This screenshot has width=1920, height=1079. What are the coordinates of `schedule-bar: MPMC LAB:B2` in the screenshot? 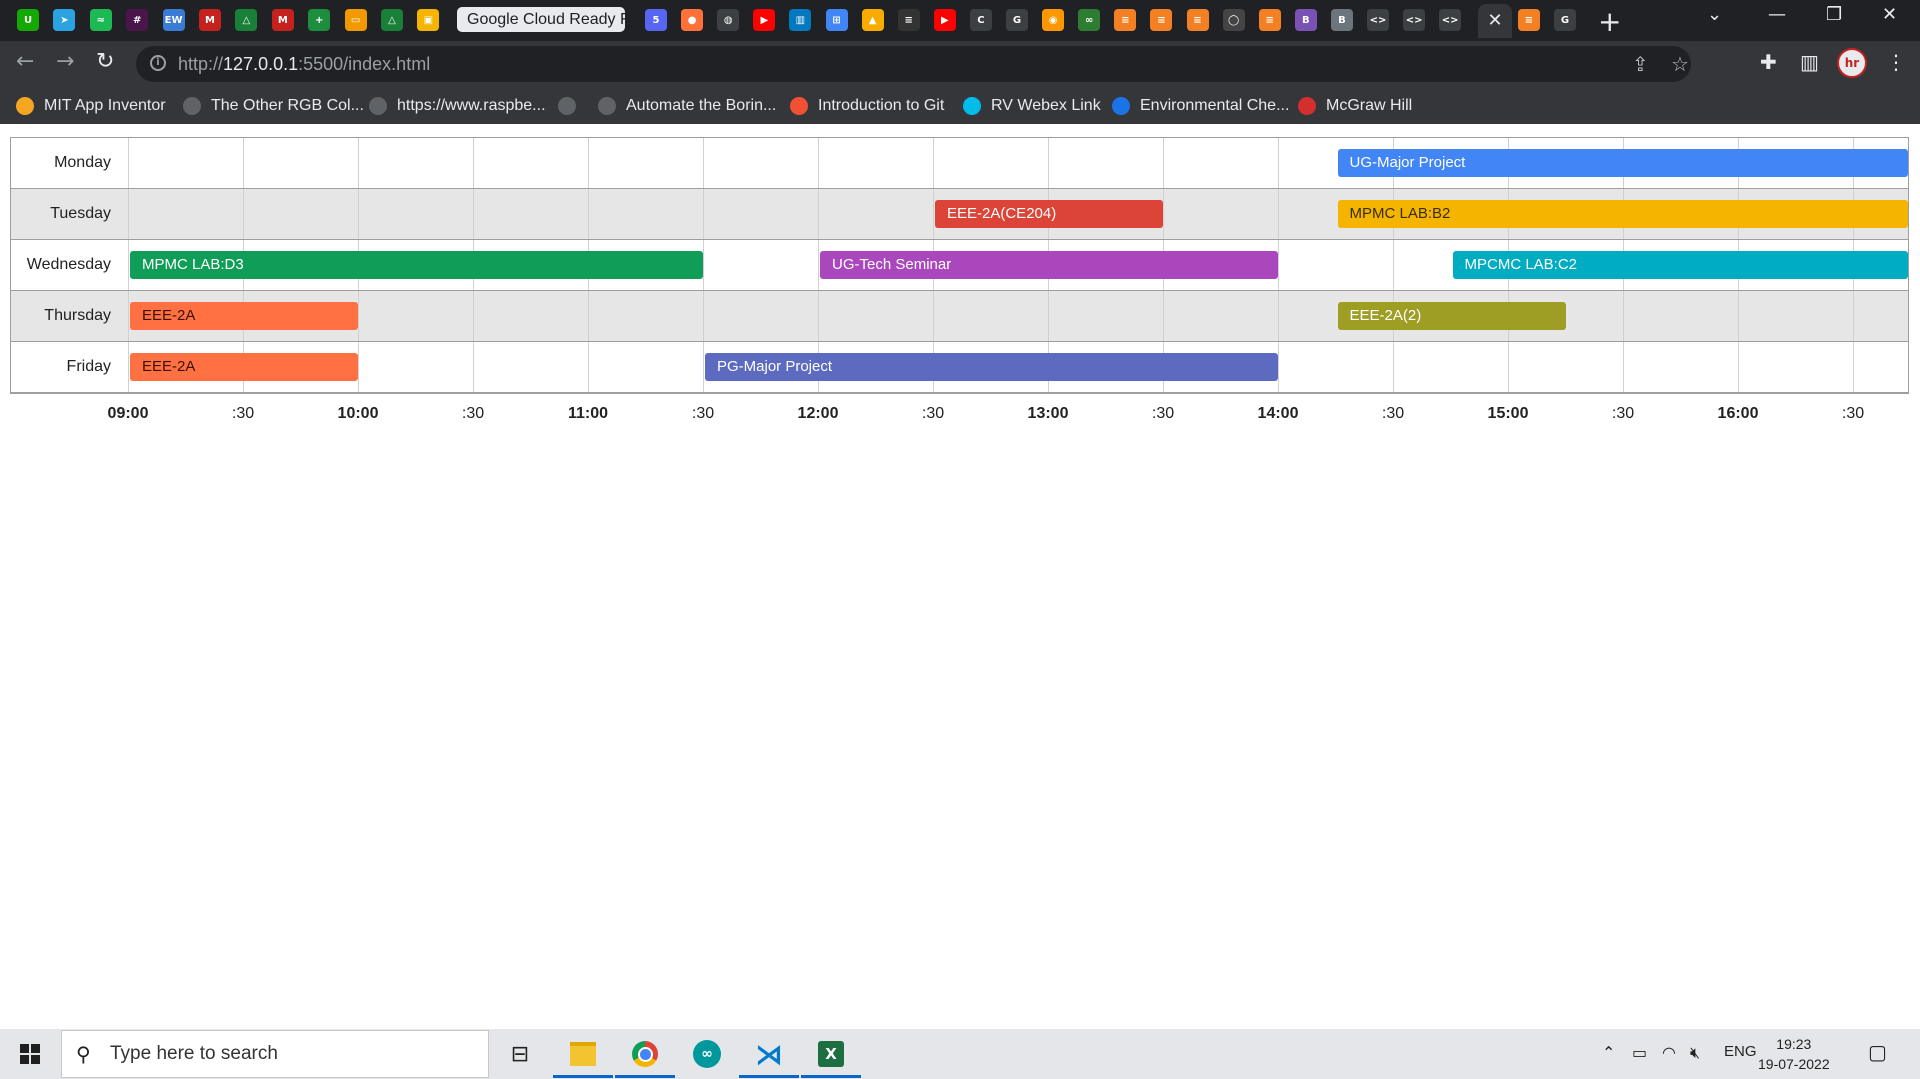 It's located at (1622, 214).